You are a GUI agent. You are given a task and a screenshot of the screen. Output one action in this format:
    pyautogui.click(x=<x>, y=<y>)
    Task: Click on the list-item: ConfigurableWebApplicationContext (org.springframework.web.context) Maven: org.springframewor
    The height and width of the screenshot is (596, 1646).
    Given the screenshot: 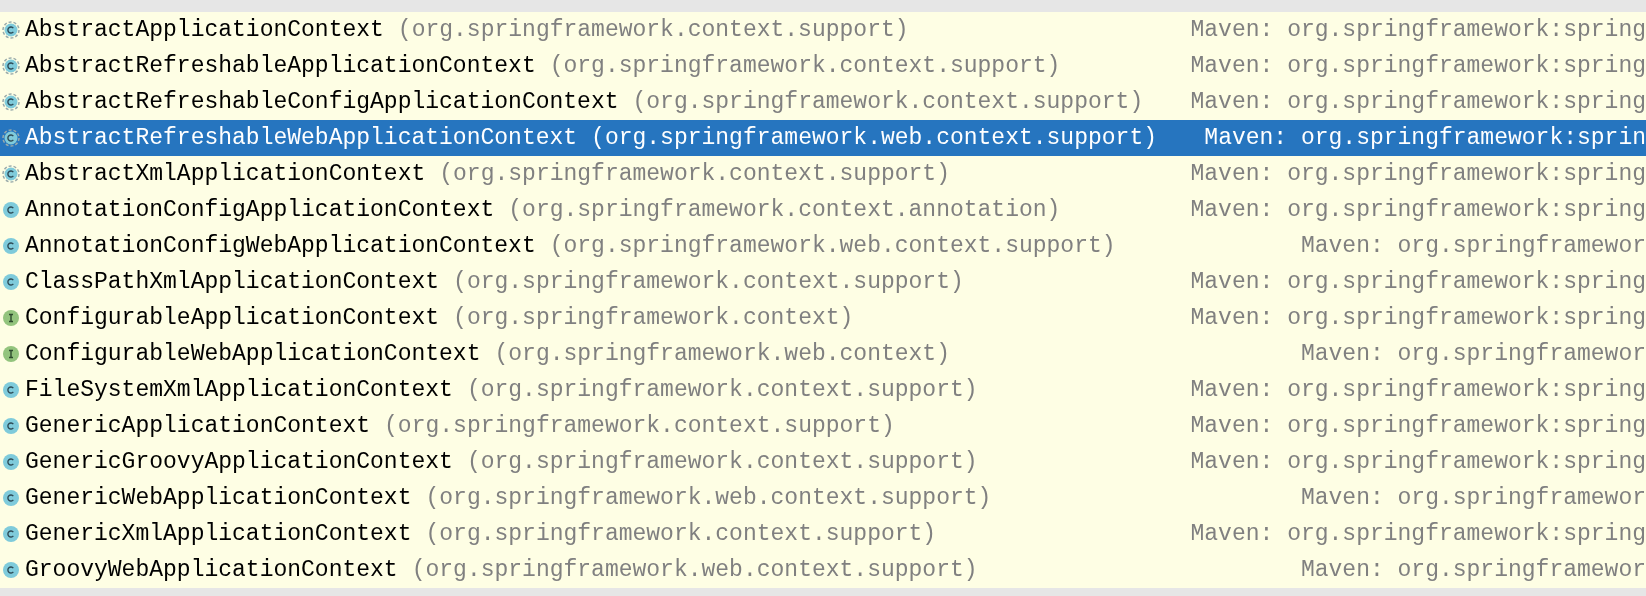 What is the action you would take?
    pyautogui.click(x=823, y=354)
    